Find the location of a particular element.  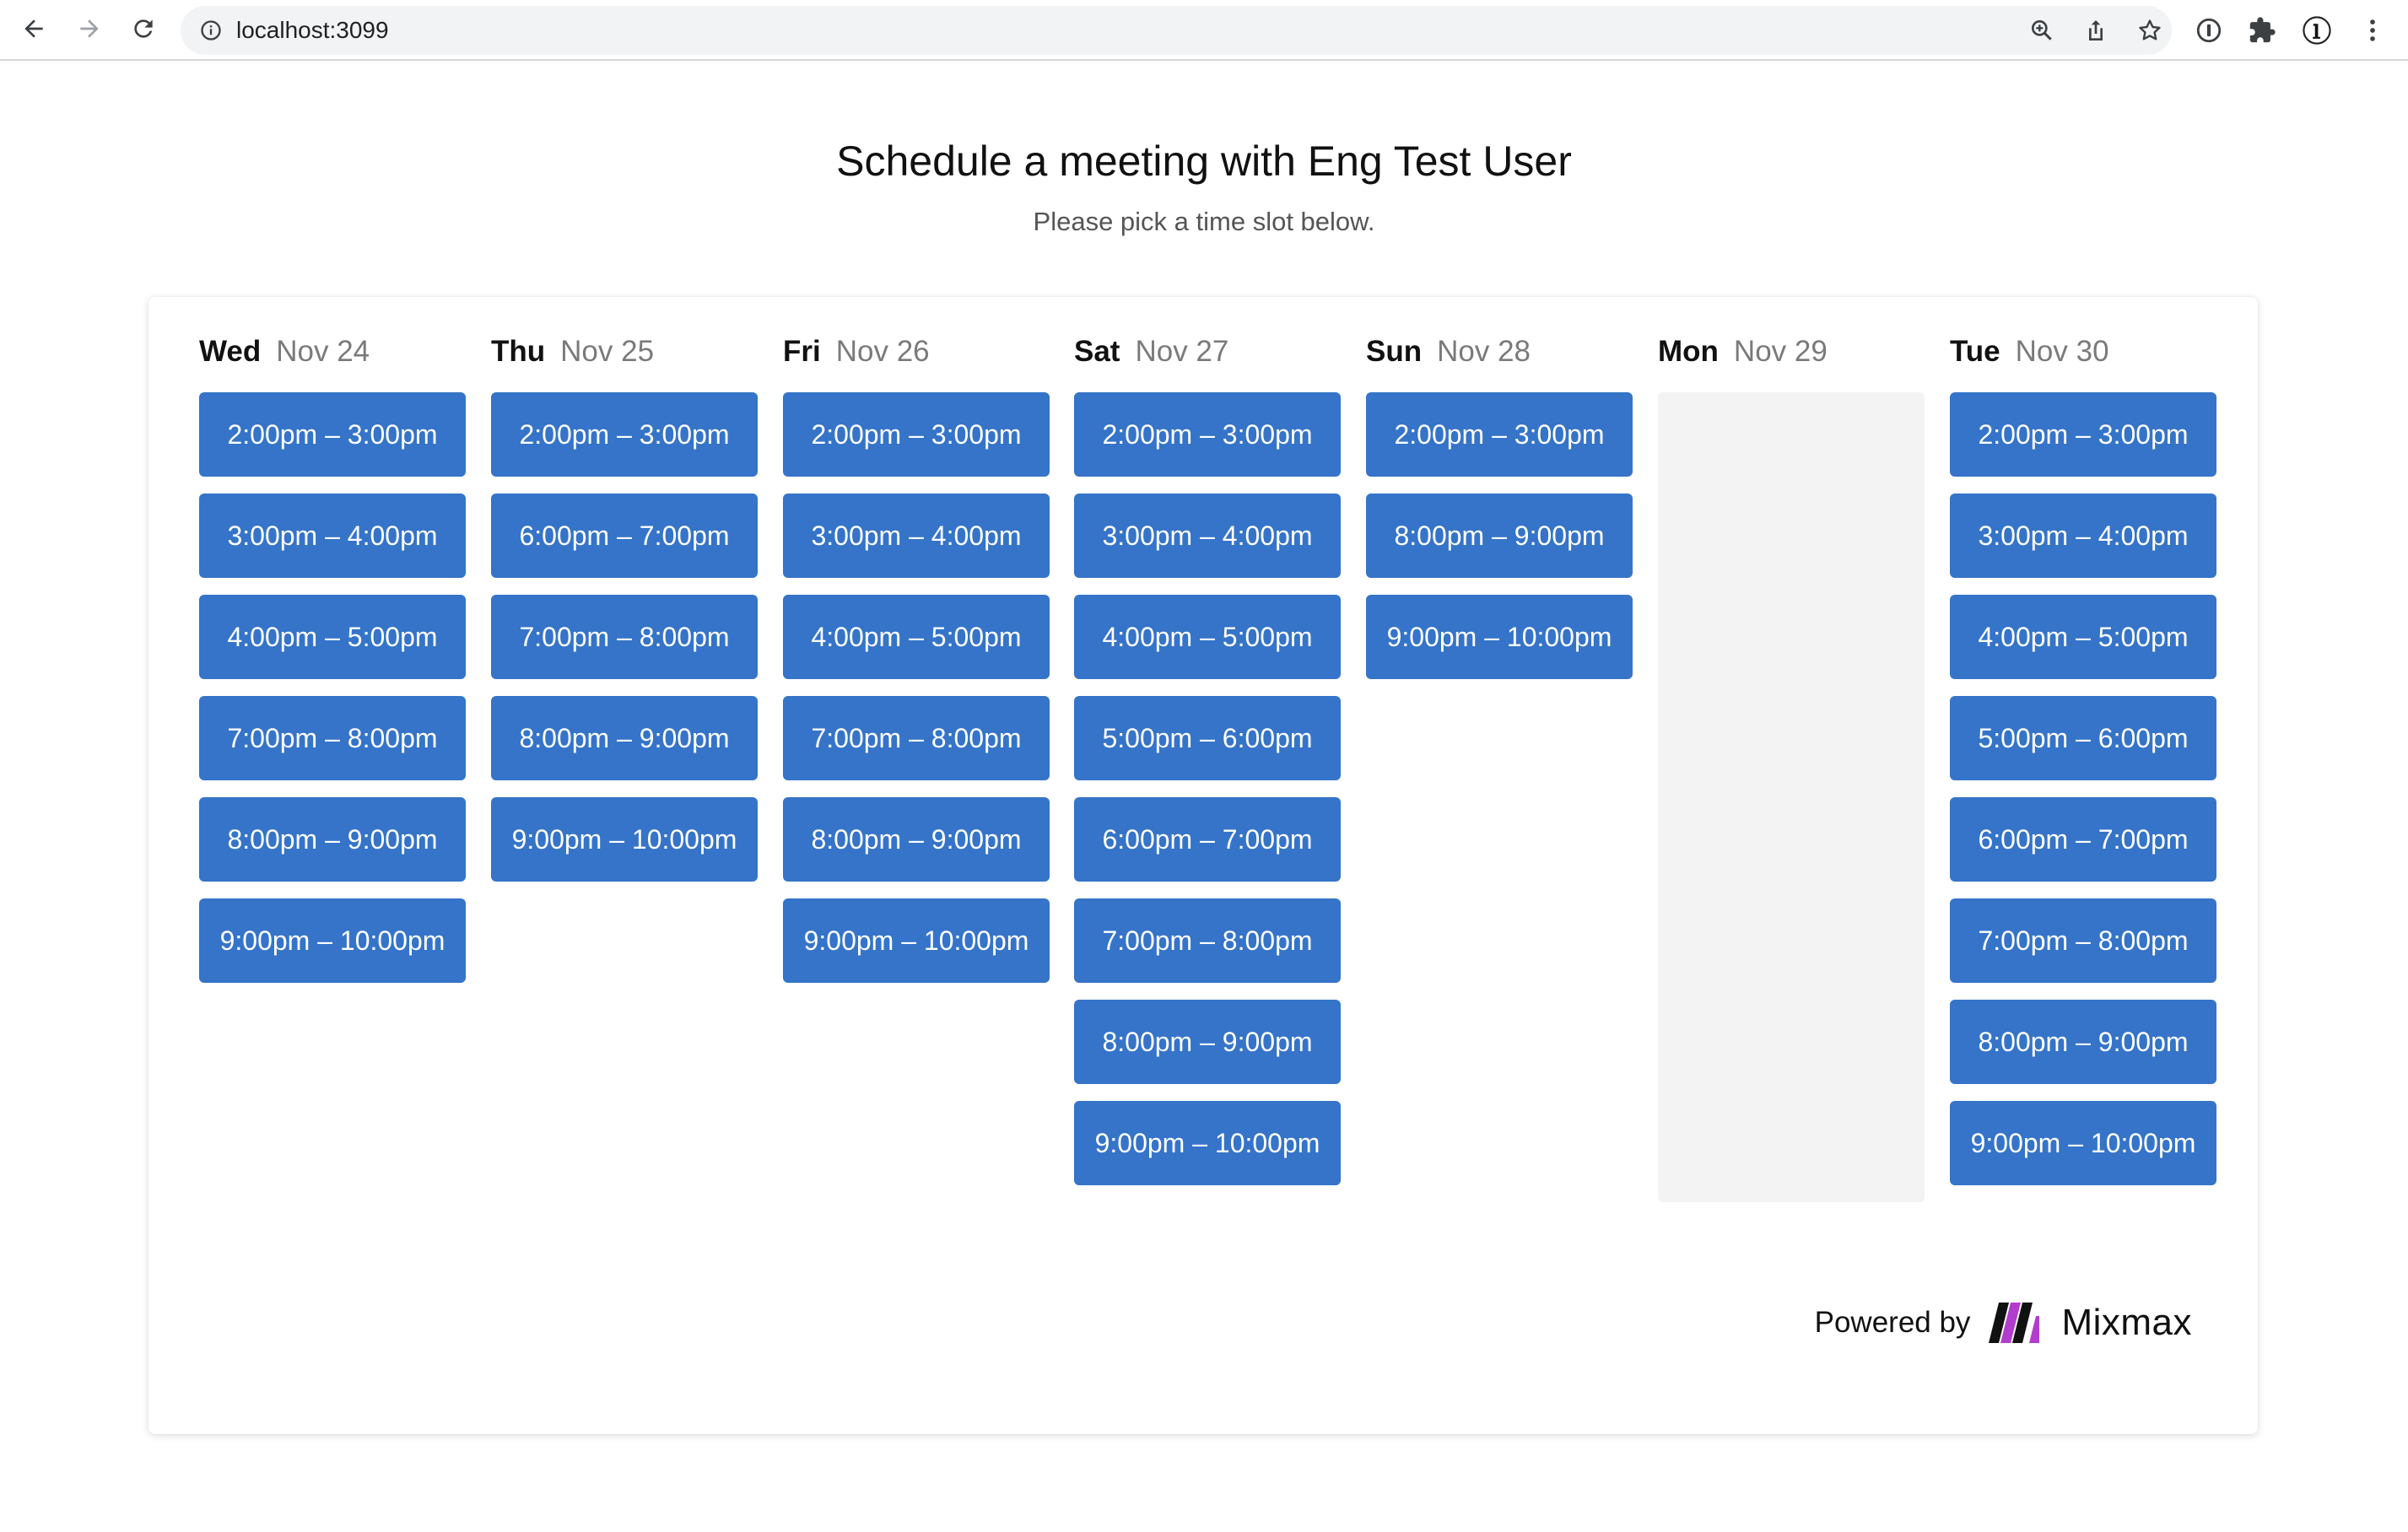

day-header: Tue Nov 30 is located at coordinates (2083, 352).